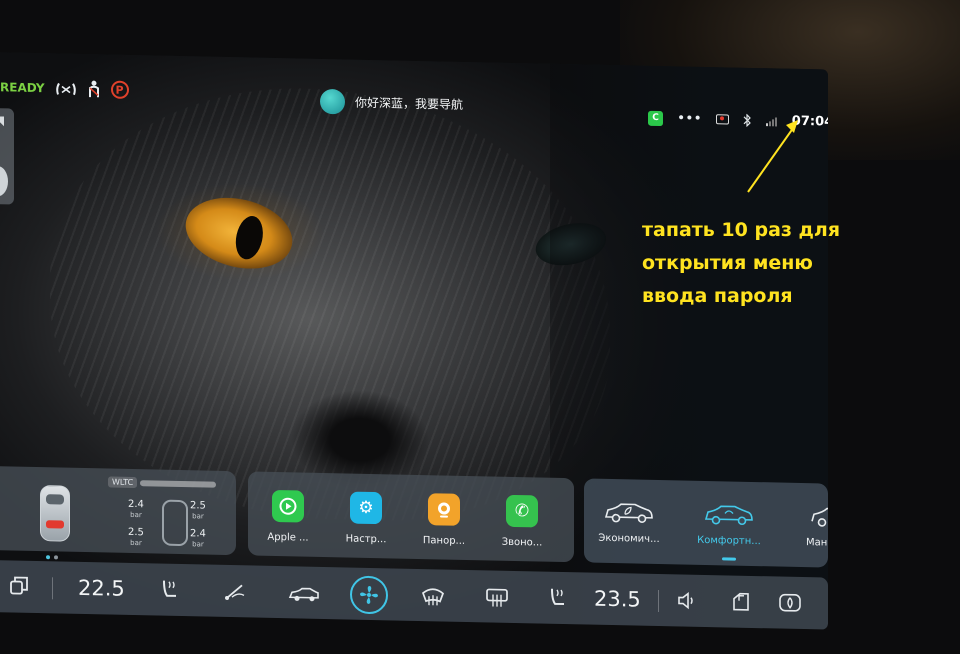 The image size is (960, 654). What do you see at coordinates (332, 101) in the screenshot?
I see `assistant-orb-icon` at bounding box center [332, 101].